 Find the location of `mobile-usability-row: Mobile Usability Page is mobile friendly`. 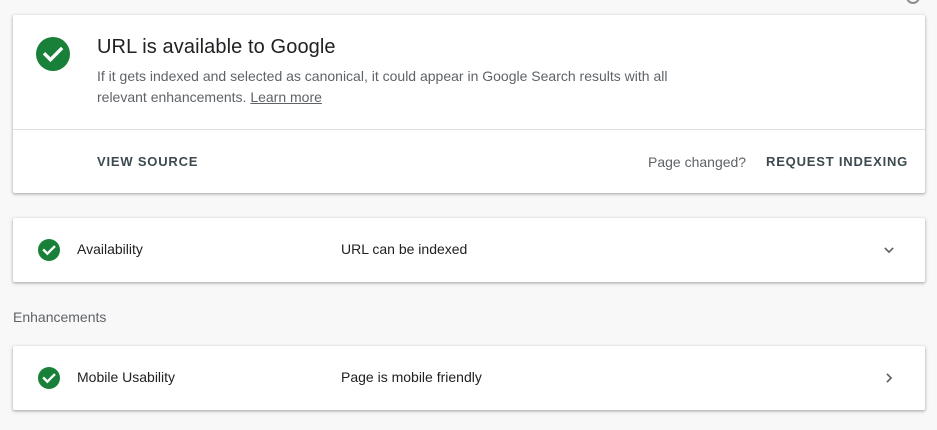

mobile-usability-row: Mobile Usability Page is mobile friendly is located at coordinates (469, 378).